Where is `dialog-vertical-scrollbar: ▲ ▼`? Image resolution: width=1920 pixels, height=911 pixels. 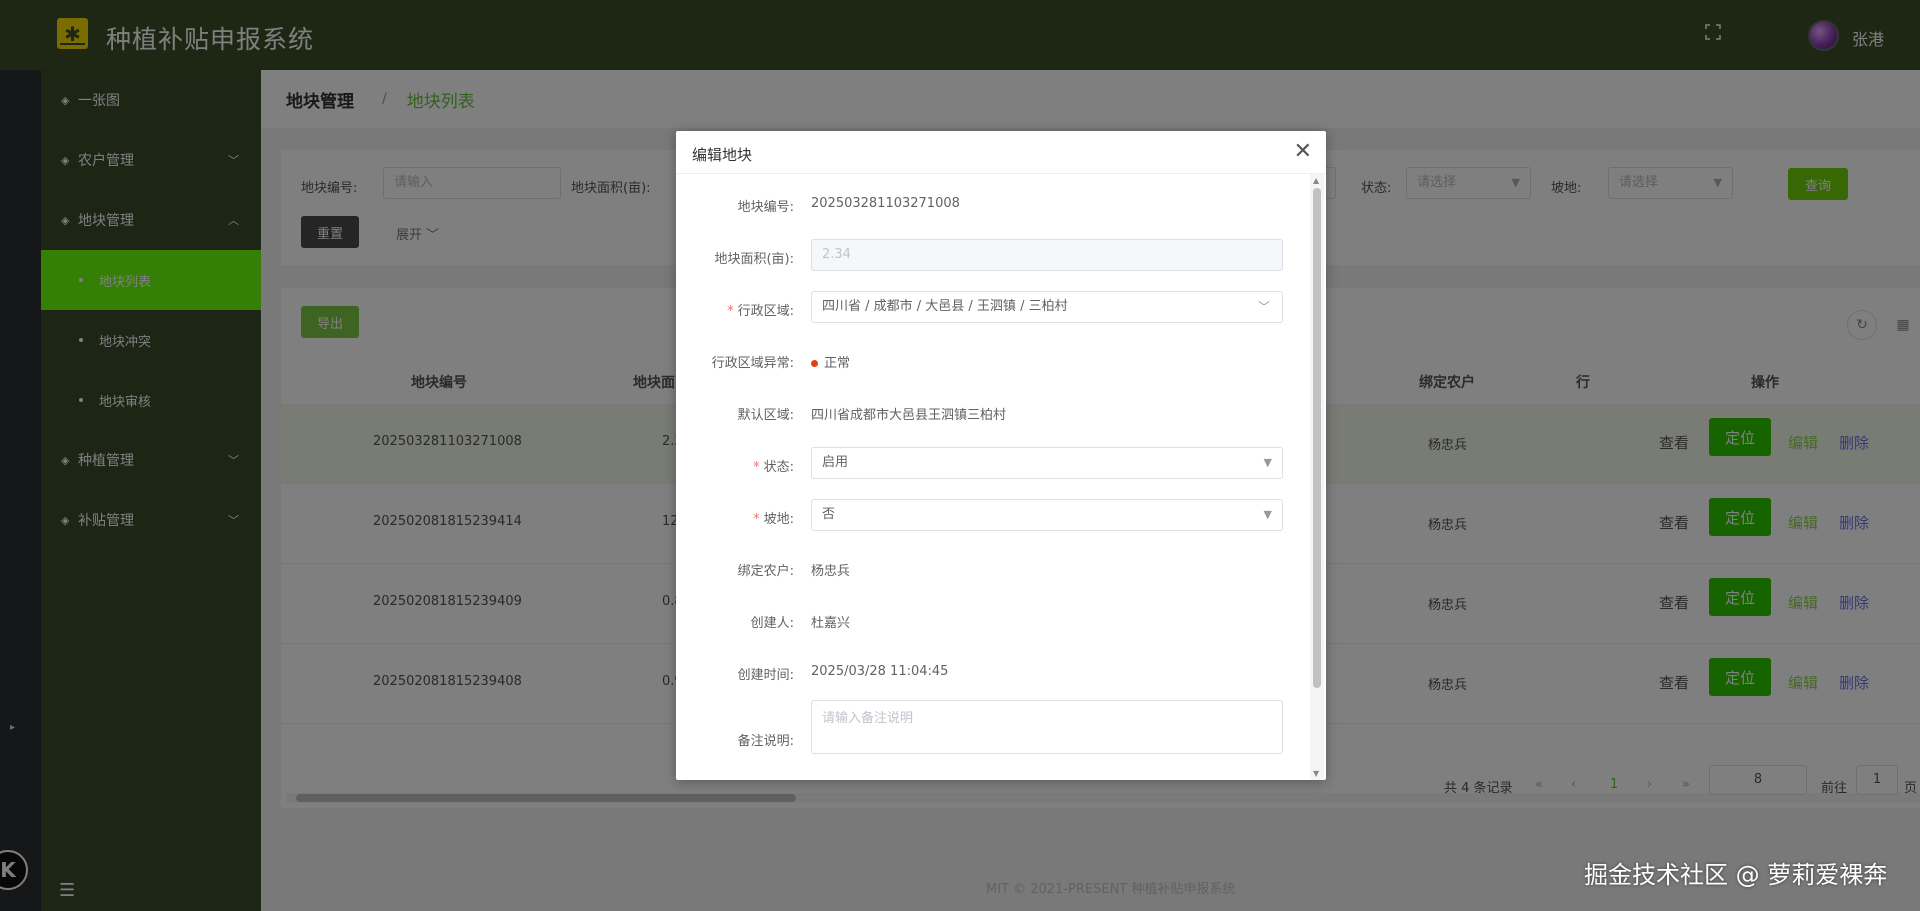
dialog-vertical-scrollbar: ▲ ▼ is located at coordinates (1317, 477).